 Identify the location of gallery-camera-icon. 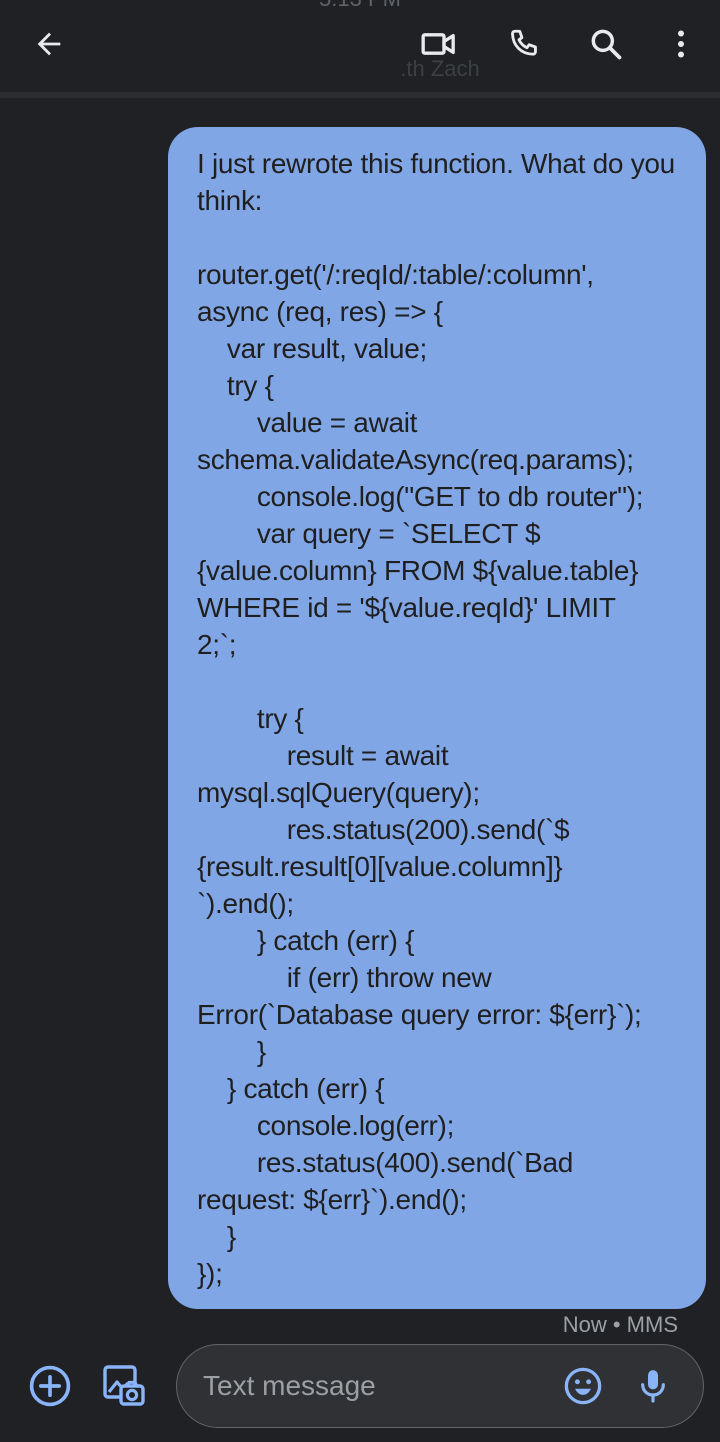
(124, 1385).